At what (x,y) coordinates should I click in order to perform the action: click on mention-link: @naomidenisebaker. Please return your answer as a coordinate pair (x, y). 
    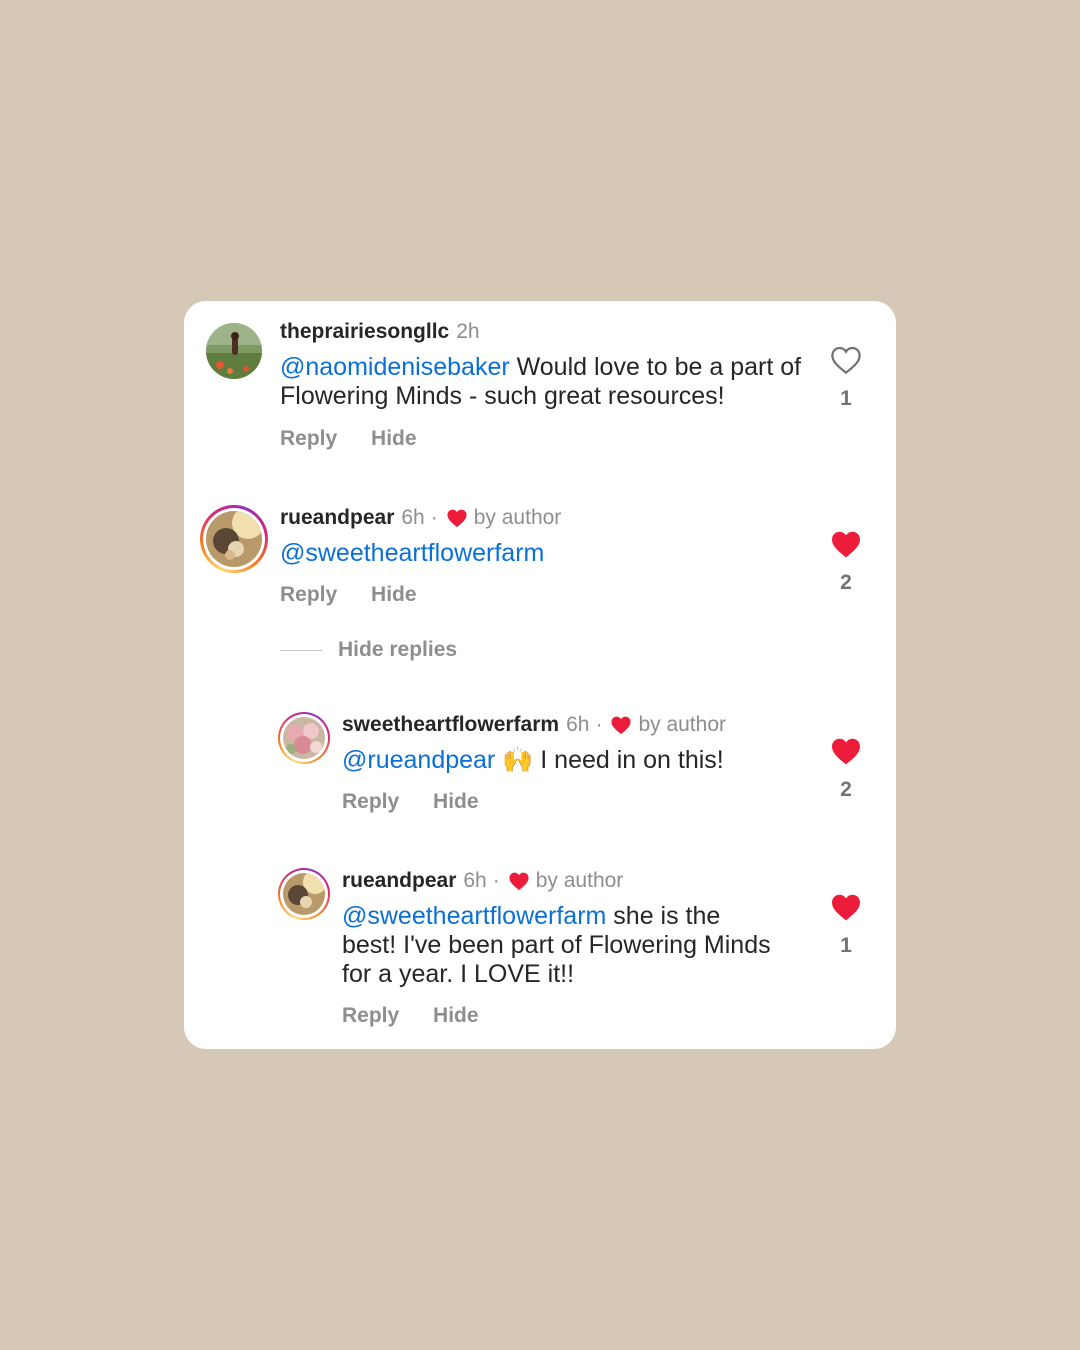
    Looking at the image, I should click on (395, 367).